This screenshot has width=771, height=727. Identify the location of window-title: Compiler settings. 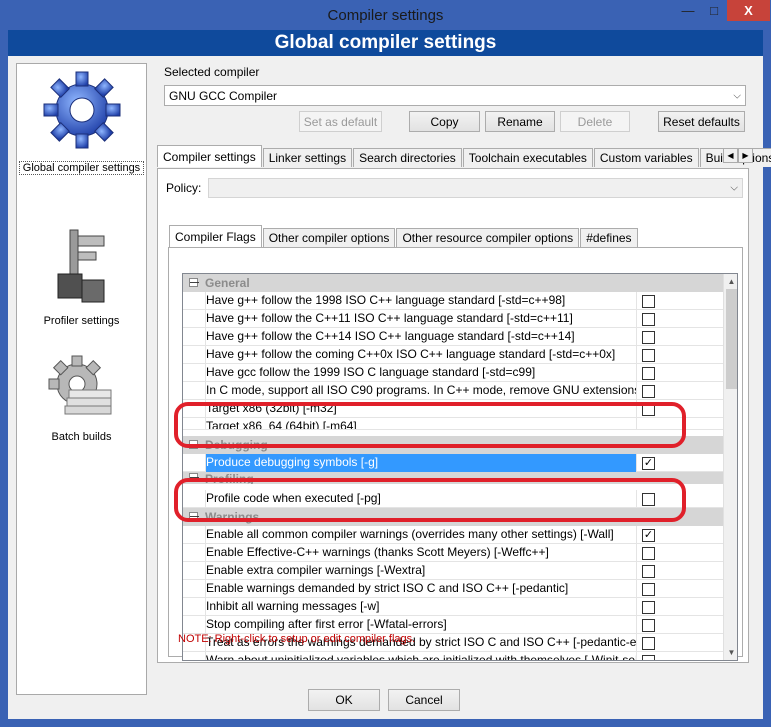
(385, 15).